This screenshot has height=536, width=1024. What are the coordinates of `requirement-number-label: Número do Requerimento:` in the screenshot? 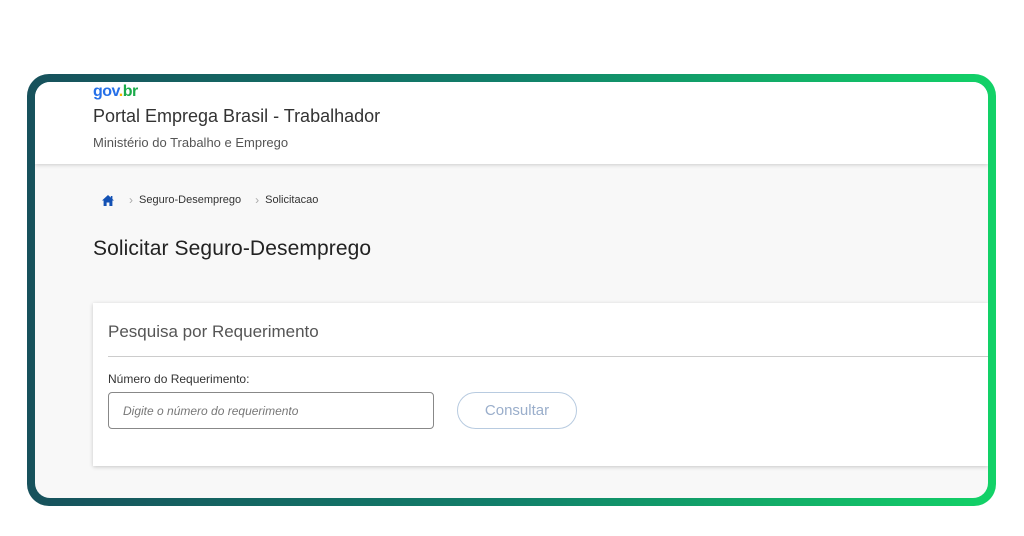 It's located at (179, 379).